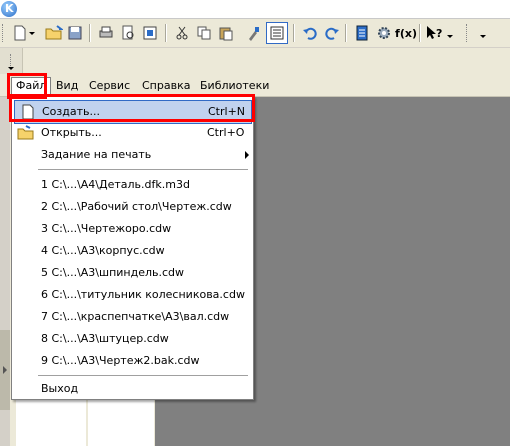 The image size is (510, 446). I want to click on recent-file-label: 8 C:\...\А3\штуцер.cdw, so click(105, 338).